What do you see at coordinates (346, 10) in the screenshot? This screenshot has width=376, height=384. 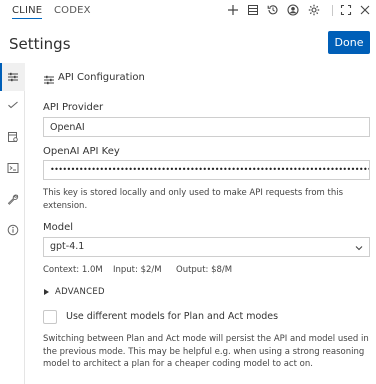 I see `expand-icon` at bounding box center [346, 10].